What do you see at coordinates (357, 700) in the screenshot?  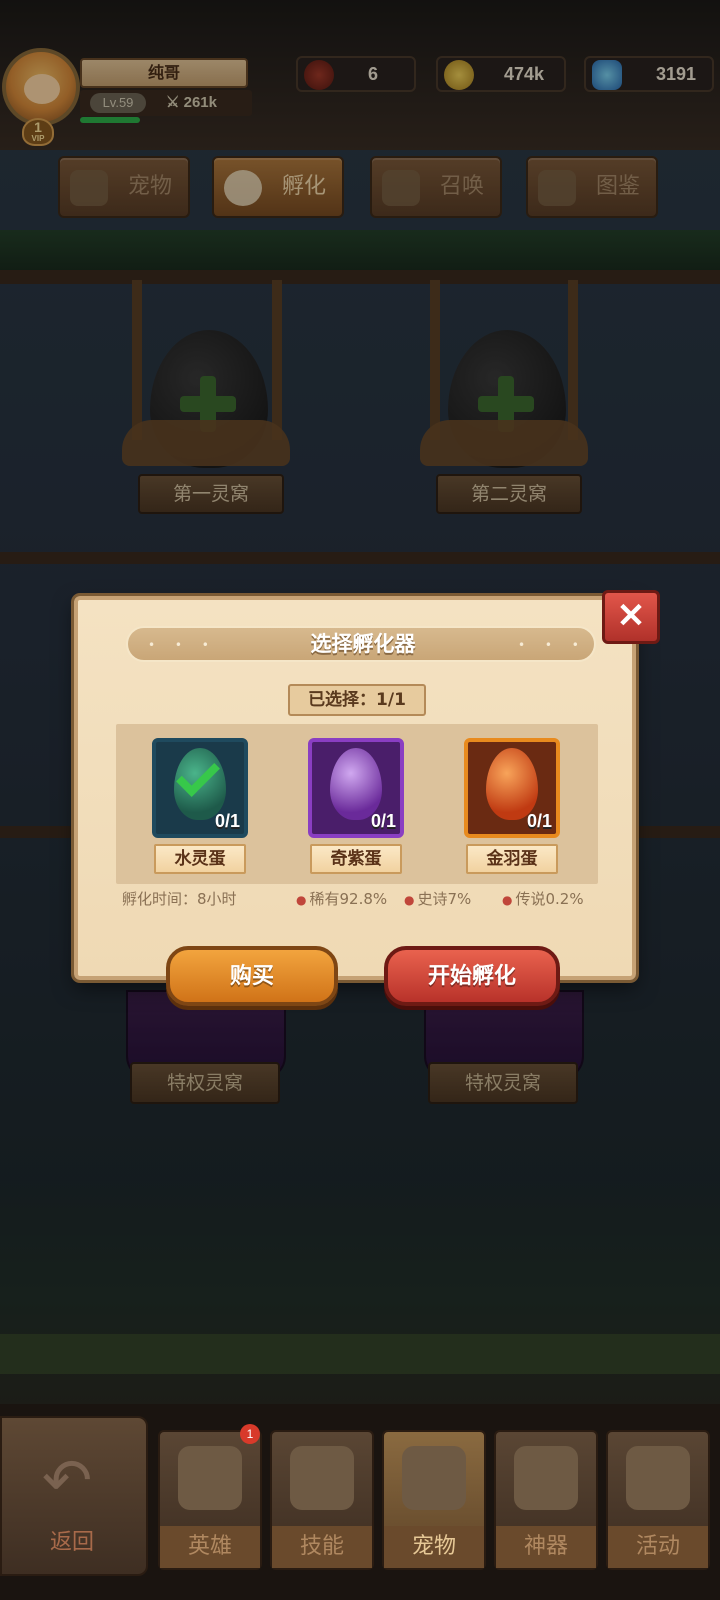 I see `selected-count: 已选择：1/1` at bounding box center [357, 700].